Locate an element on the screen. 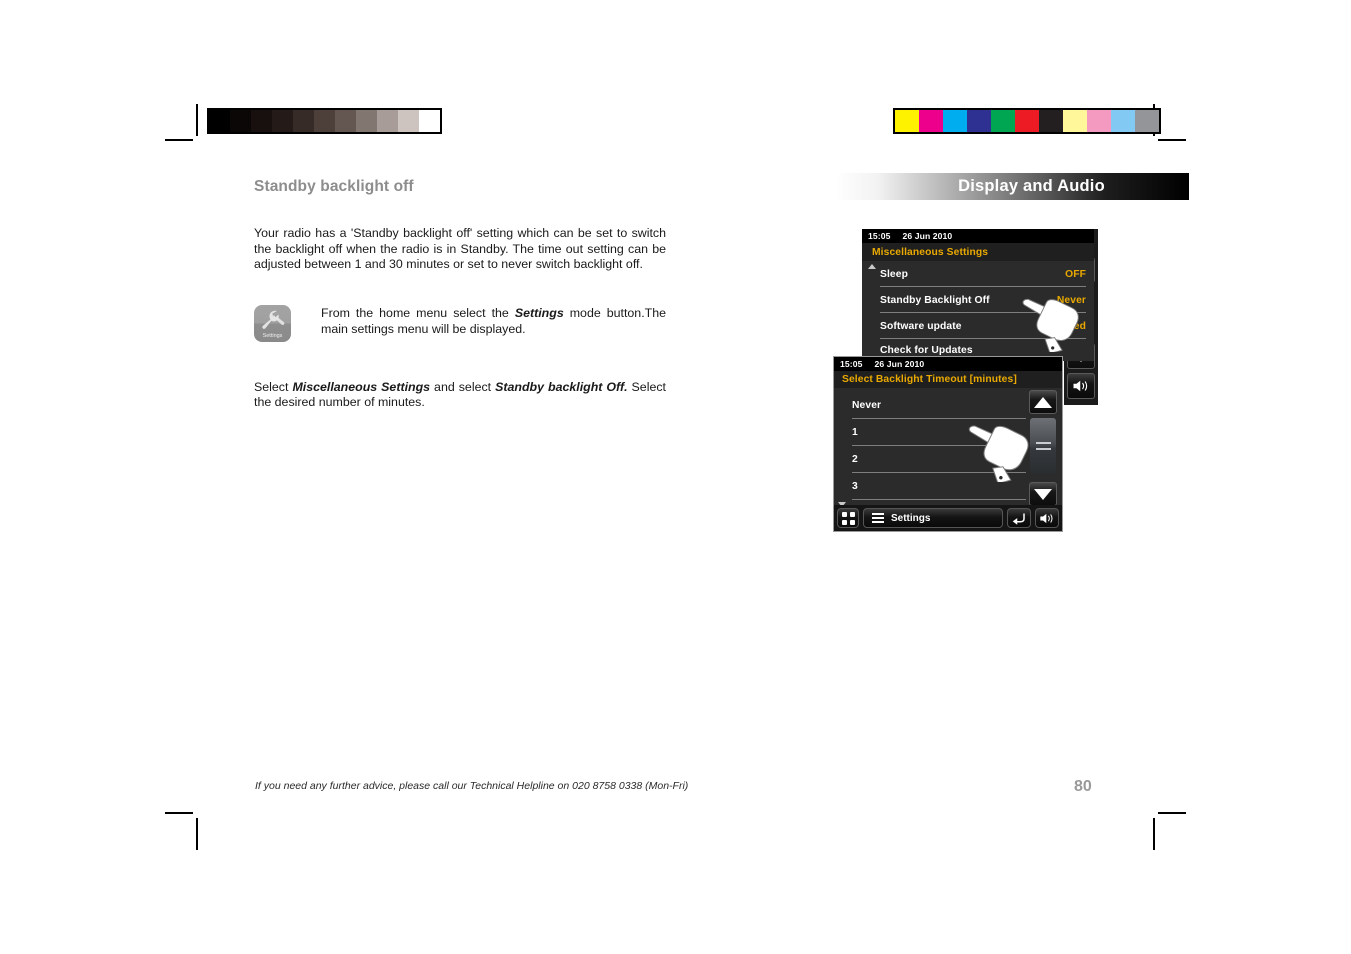 This screenshot has width=1351, height=954. bottom-screen-toolbar: Settings is located at coordinates (948, 518).